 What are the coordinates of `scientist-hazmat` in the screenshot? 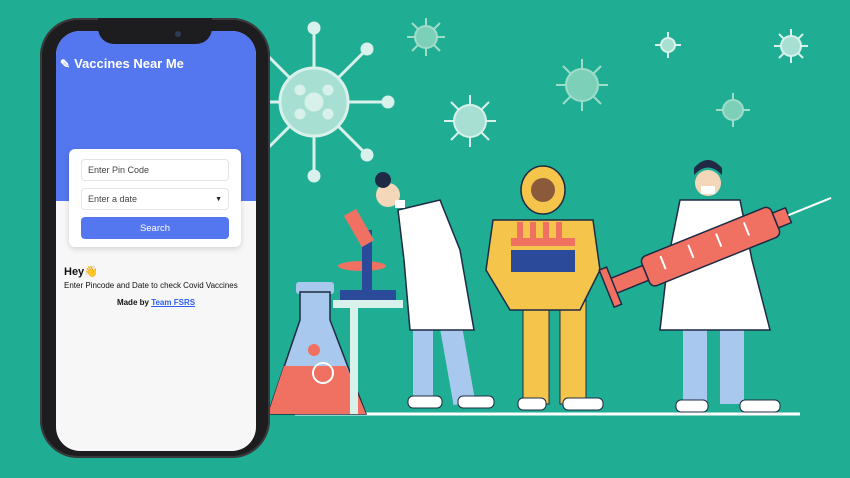 It's located at (544, 288).